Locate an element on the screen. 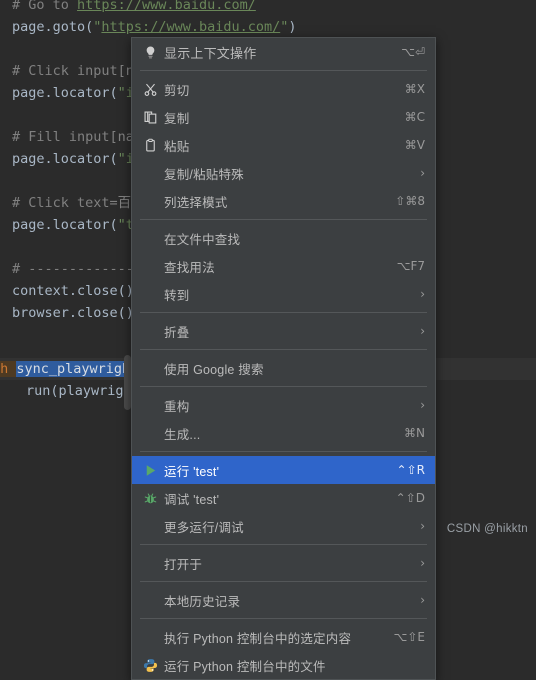 The width and height of the screenshot is (536, 680). menu-item-open-in: 打开于 › is located at coordinates (283, 563).